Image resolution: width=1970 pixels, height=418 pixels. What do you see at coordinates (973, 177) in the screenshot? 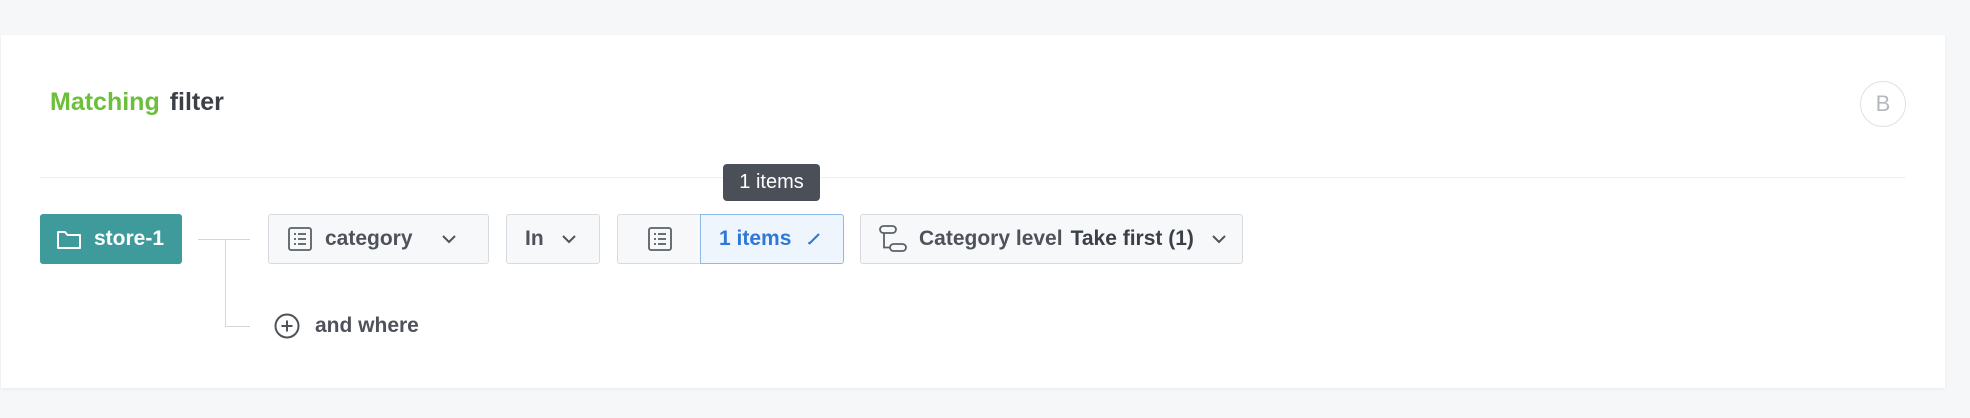
I see `divider` at bounding box center [973, 177].